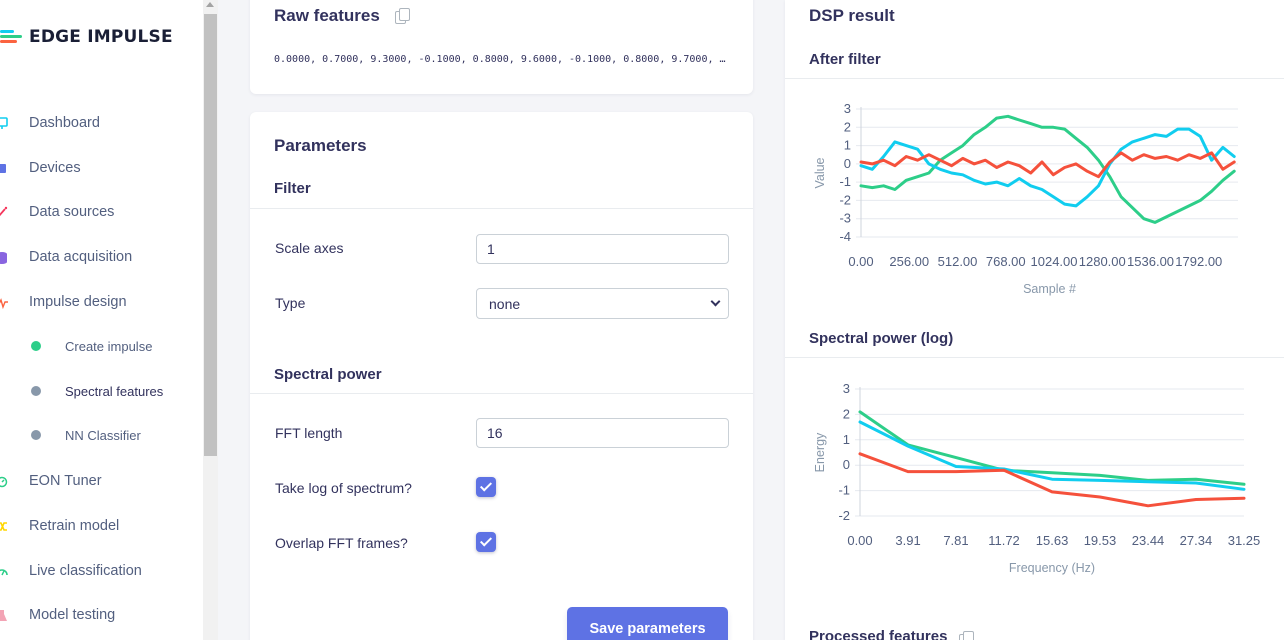  Describe the element at coordinates (1006, 261) in the screenshot. I see `x-tick-label: 768.00` at that location.